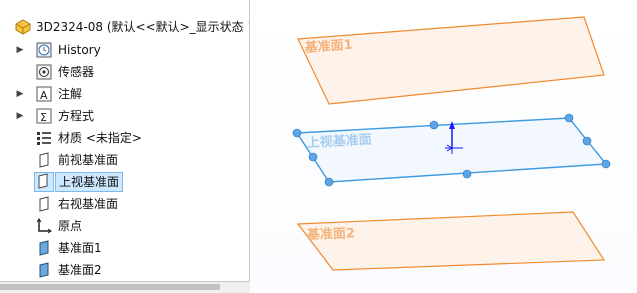  What do you see at coordinates (124, 50) in the screenshot?
I see `tree-item-history: ▶ History` at bounding box center [124, 50].